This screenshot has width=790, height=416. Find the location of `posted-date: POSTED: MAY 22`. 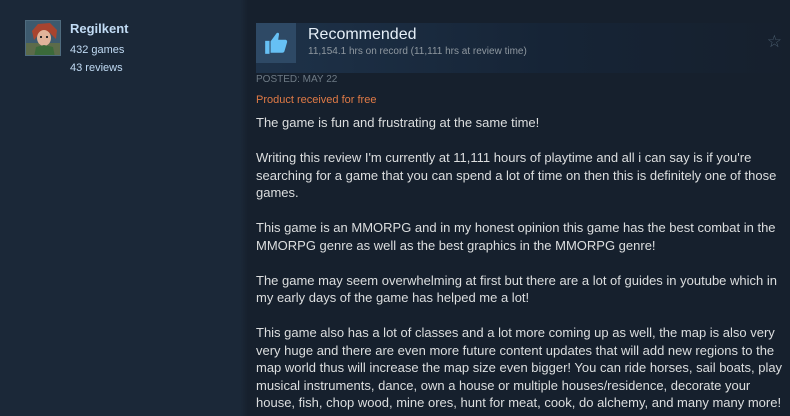

posted-date: POSTED: MAY 22 is located at coordinates (297, 79).